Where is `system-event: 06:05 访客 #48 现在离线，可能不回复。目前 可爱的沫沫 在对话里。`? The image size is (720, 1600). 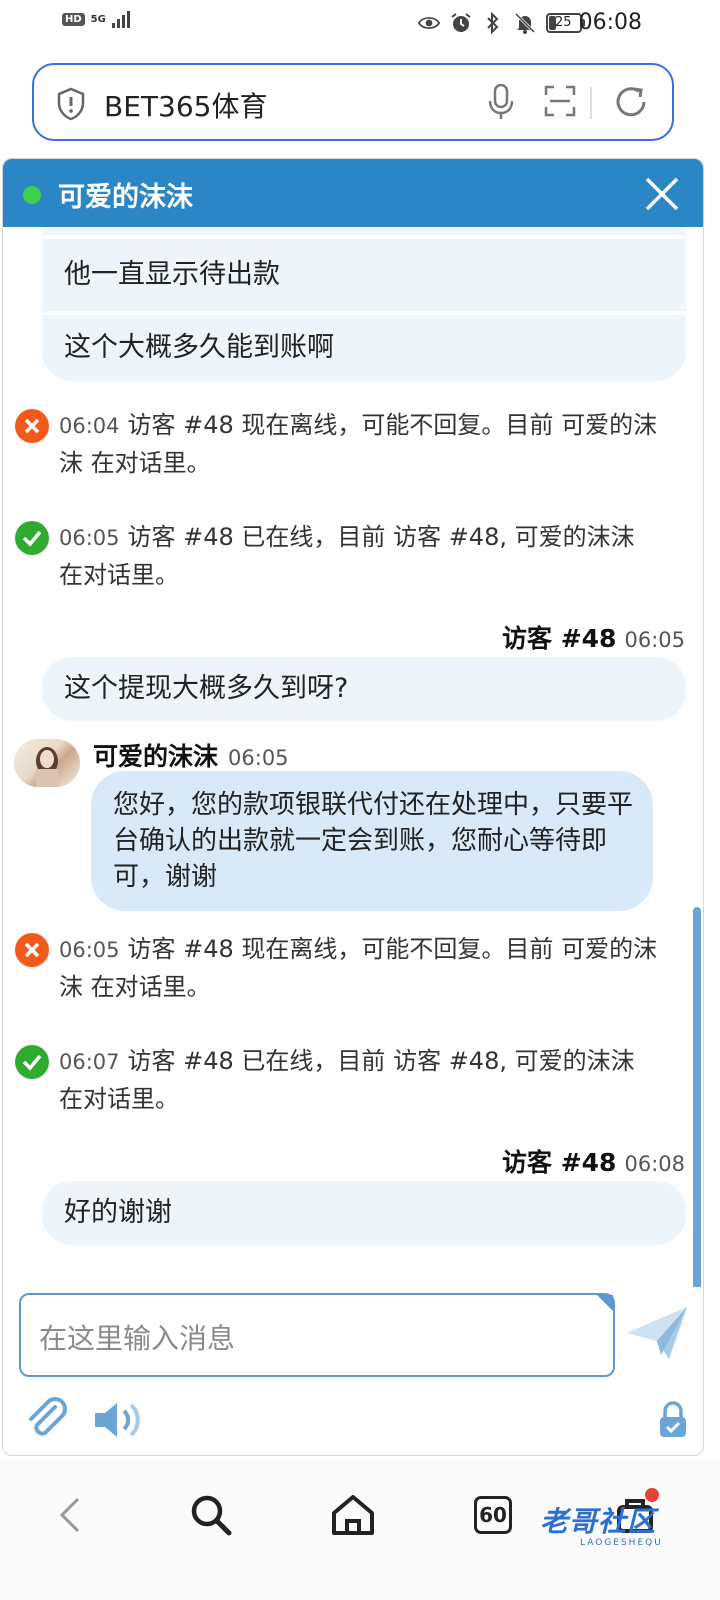 system-event: 06:05 访客 #48 现在离线，可能不回复。目前 可爱的沫沫 在对话里。 is located at coordinates (336, 971).